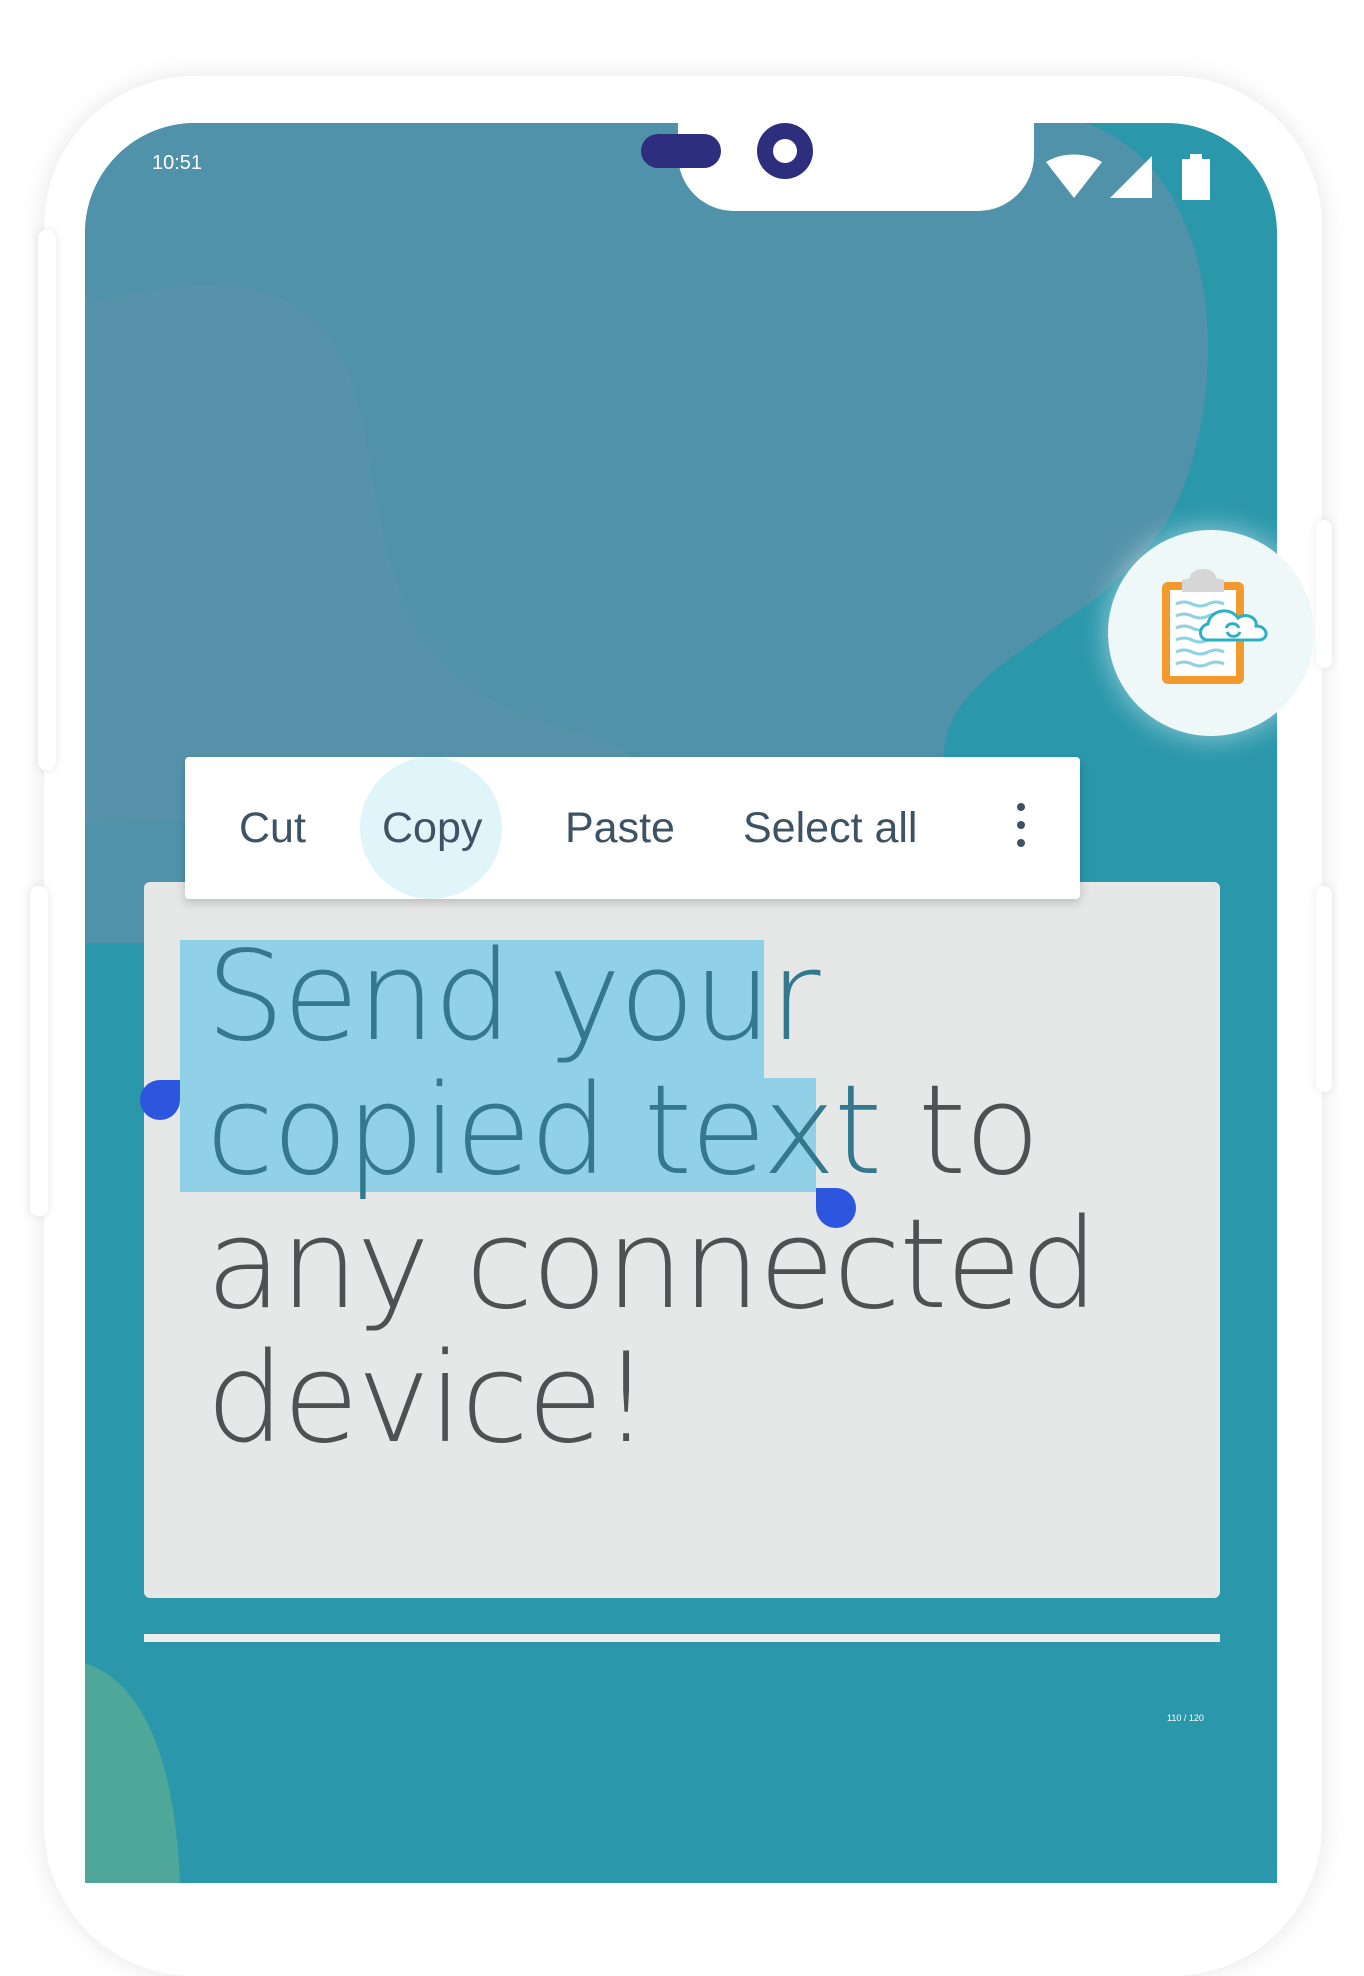 The image size is (1364, 1976). Describe the element at coordinates (160, 1100) in the screenshot. I see `selection-start-handle` at that location.